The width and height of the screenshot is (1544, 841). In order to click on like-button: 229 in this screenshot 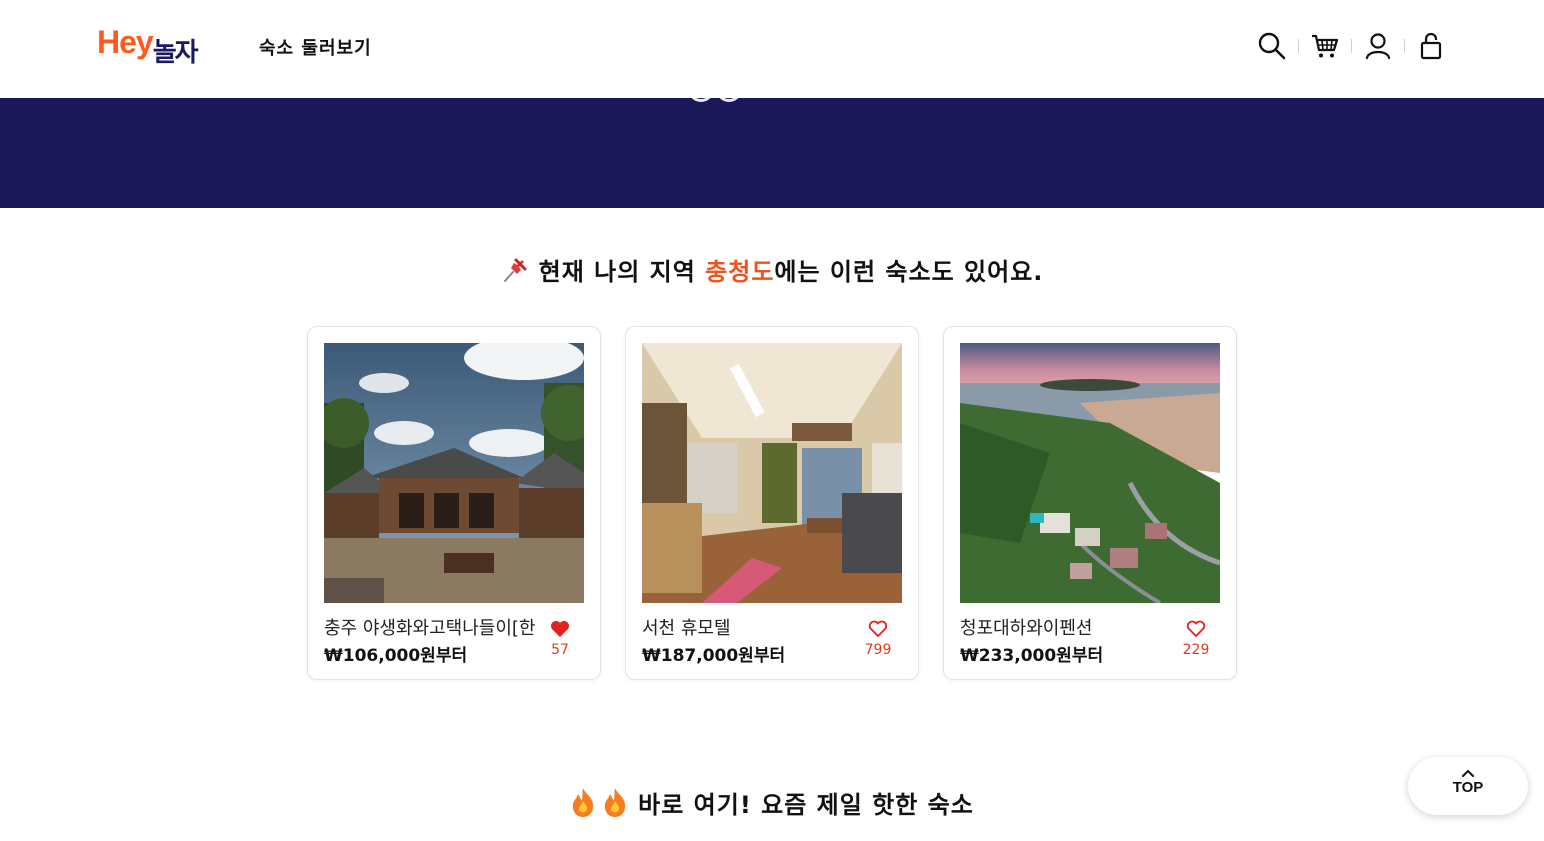, I will do `click(1196, 639)`.